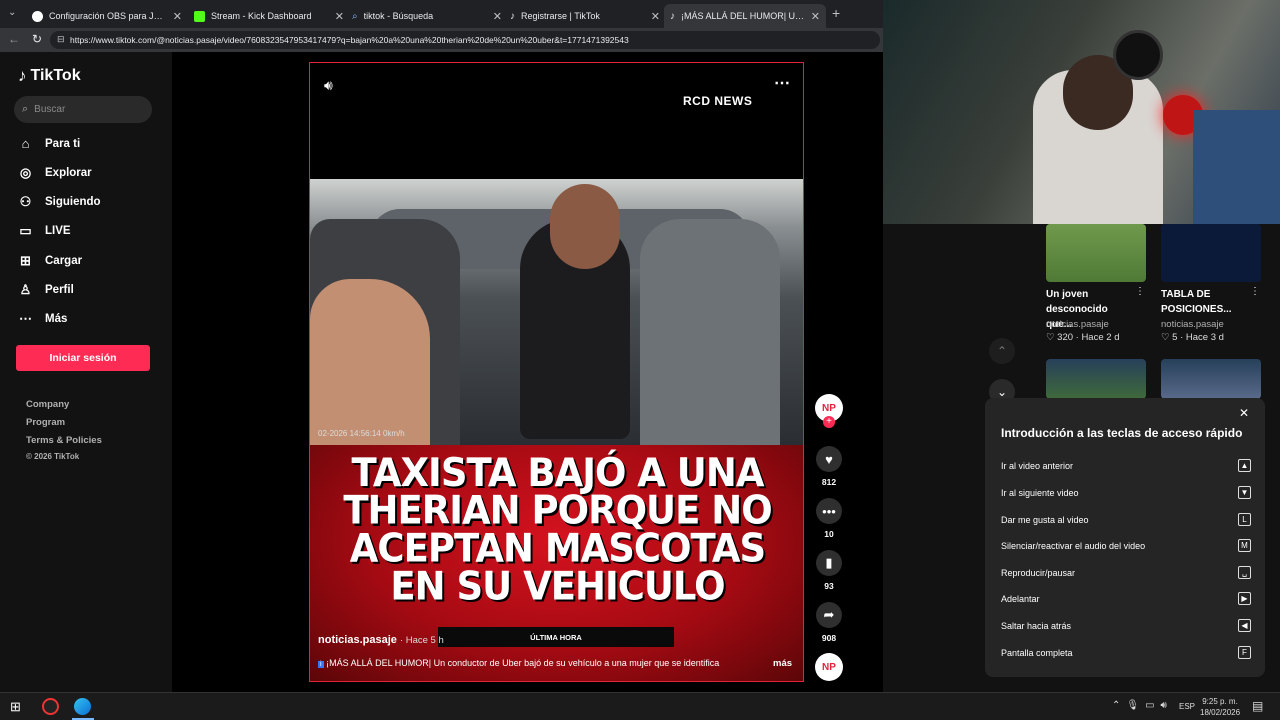 The width and height of the screenshot is (1280, 720). Describe the element at coordinates (782, 83) in the screenshot. I see `video-options-icon: ⋯` at that location.